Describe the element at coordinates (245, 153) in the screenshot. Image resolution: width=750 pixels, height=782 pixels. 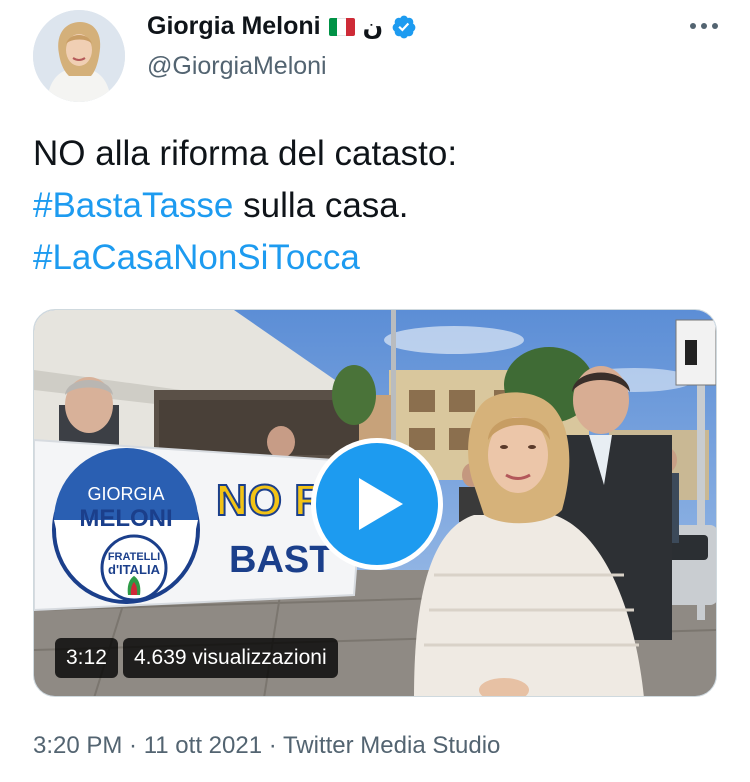
I see `tweet-text-line-1: NO alla riforma del catasto:` at that location.